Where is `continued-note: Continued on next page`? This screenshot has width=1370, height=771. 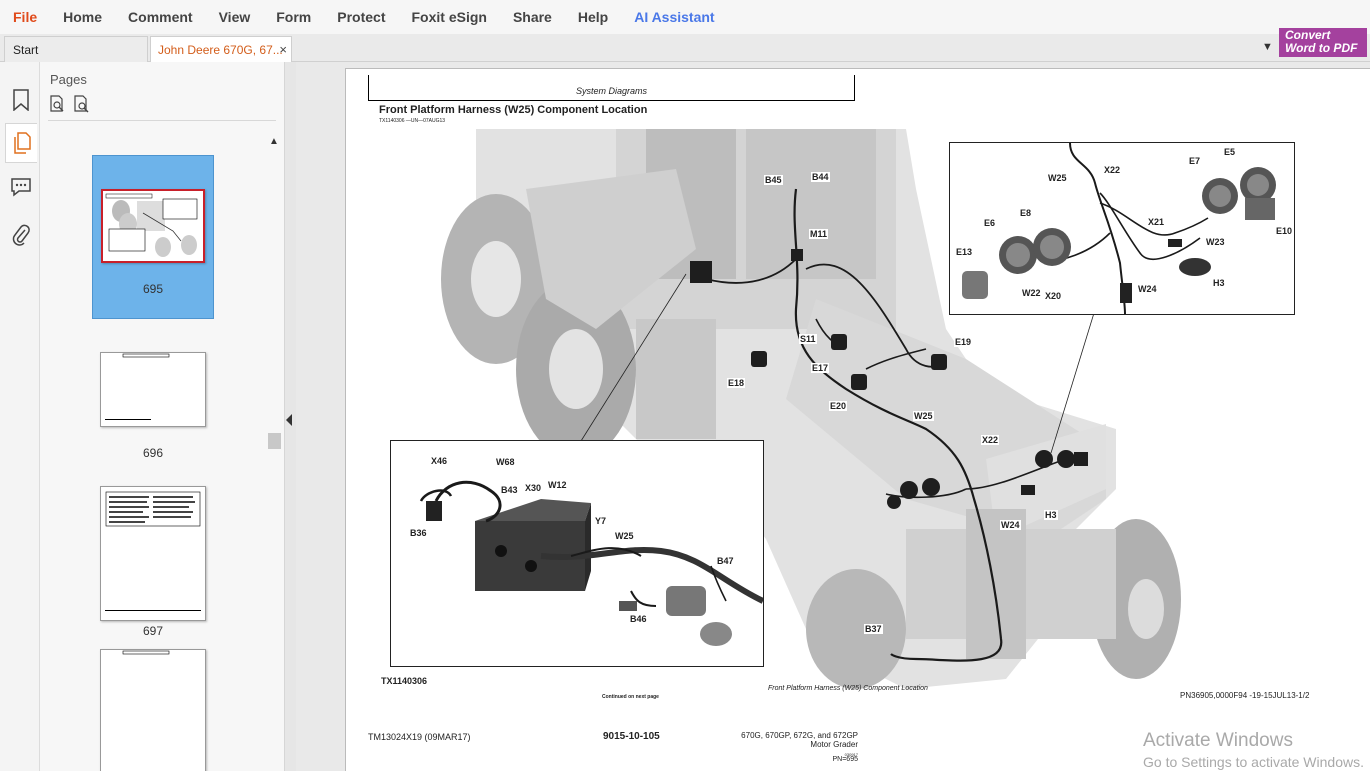 continued-note: Continued on next page is located at coordinates (630, 697).